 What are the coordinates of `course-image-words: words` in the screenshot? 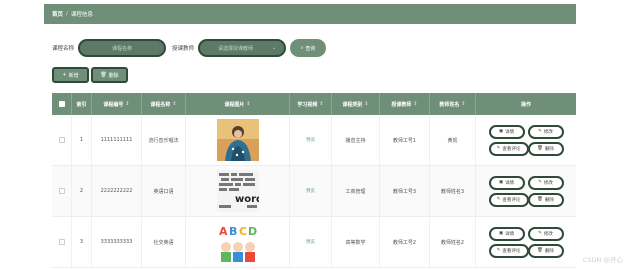 It's located at (237, 191).